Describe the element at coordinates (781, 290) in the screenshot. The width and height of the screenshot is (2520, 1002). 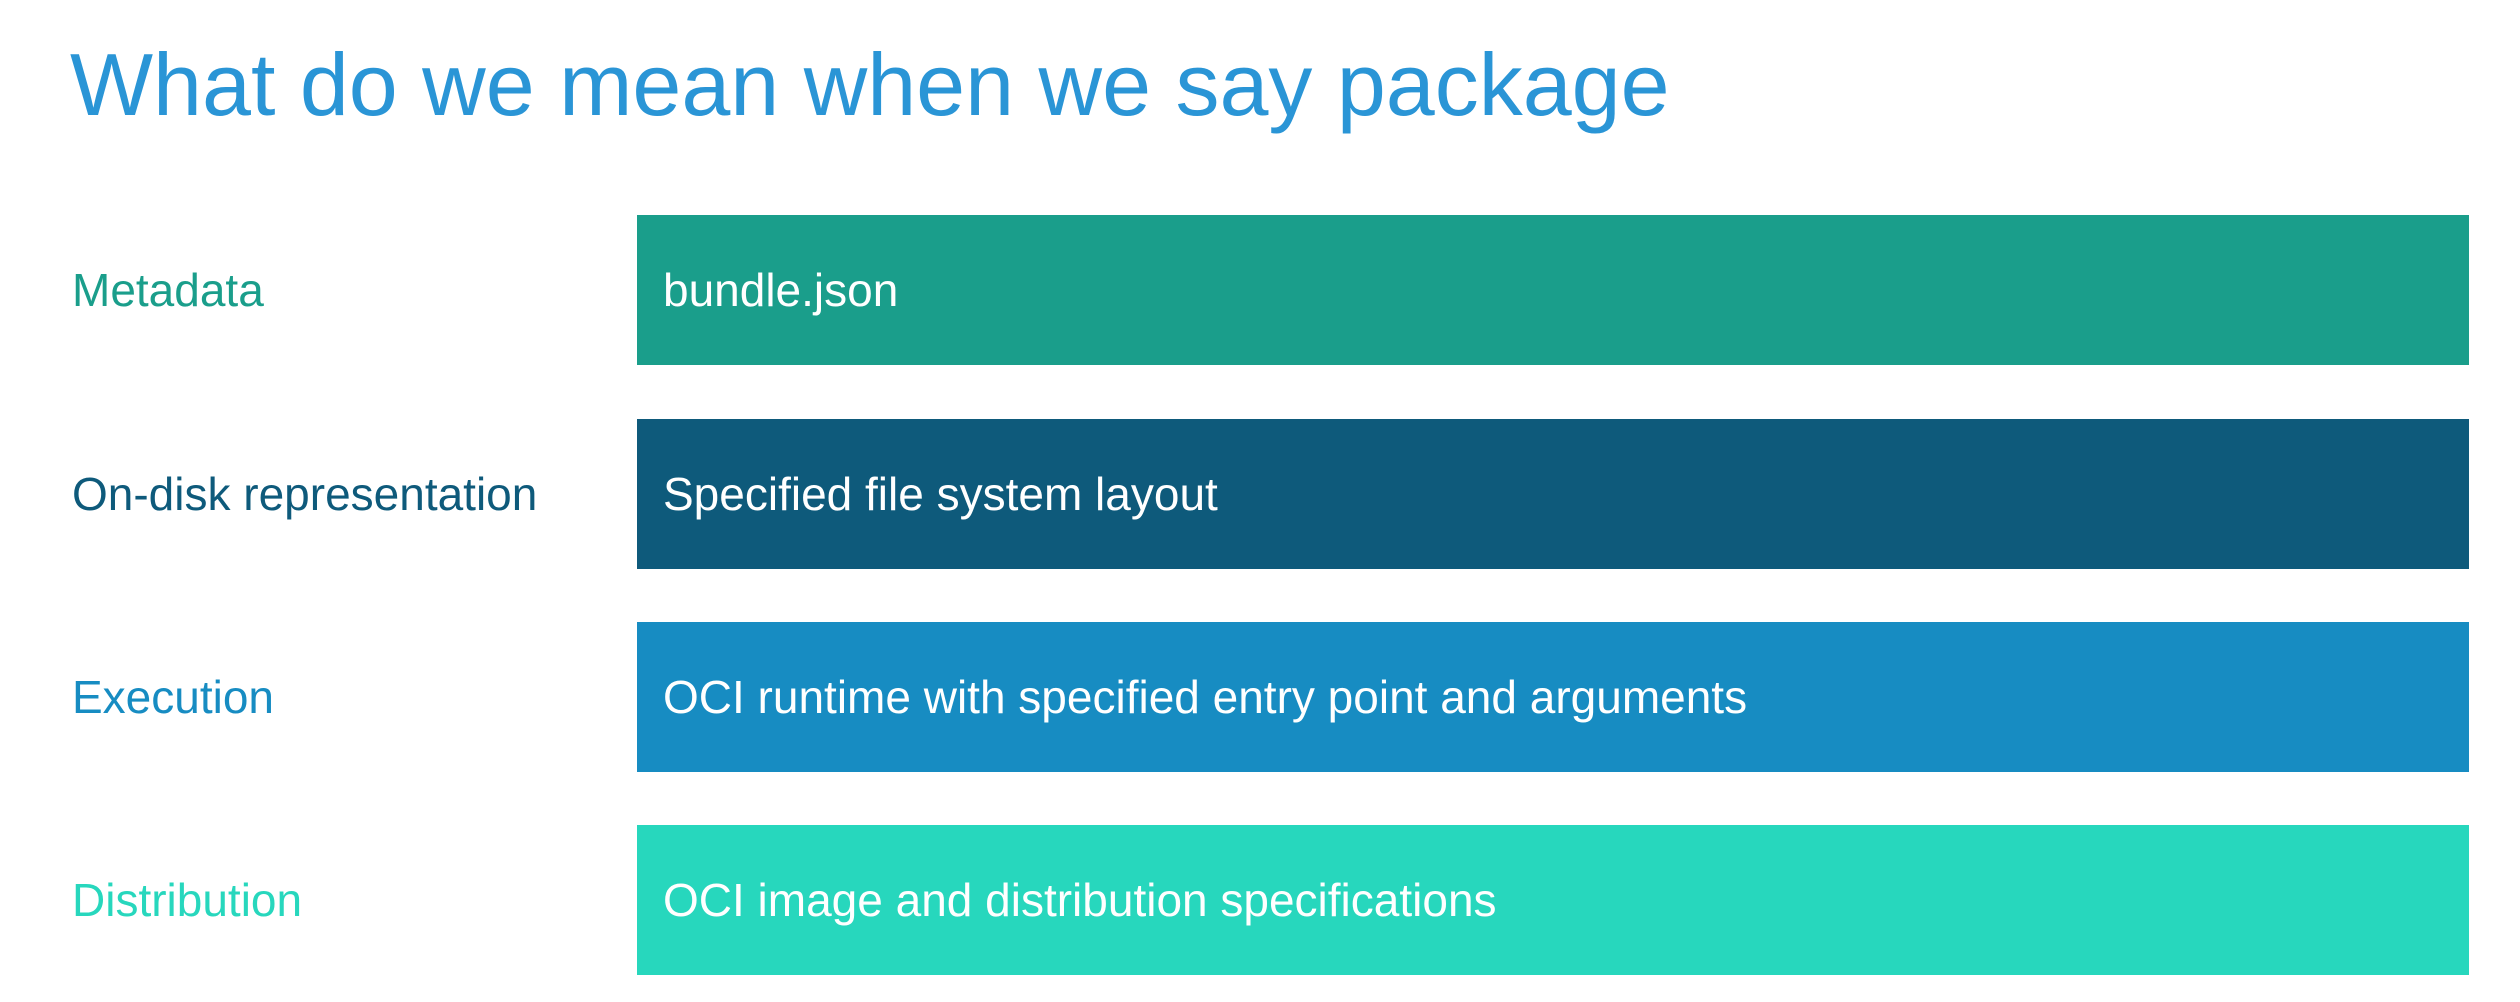
I see `row-bar-text-metadata: bundle.json` at that location.